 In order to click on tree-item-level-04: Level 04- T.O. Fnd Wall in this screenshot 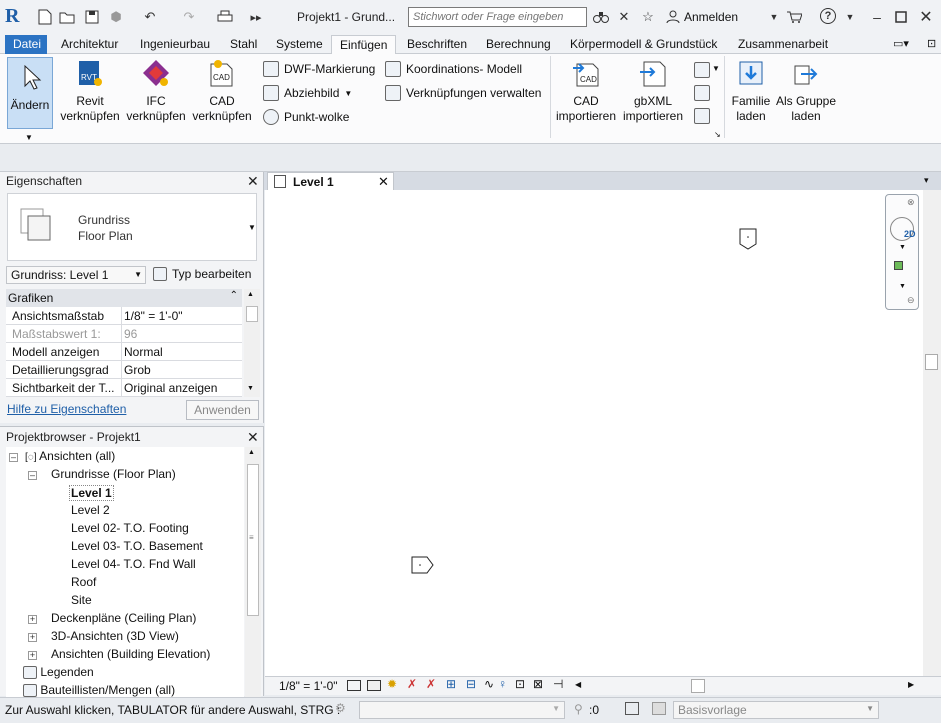, I will do `click(133, 564)`.